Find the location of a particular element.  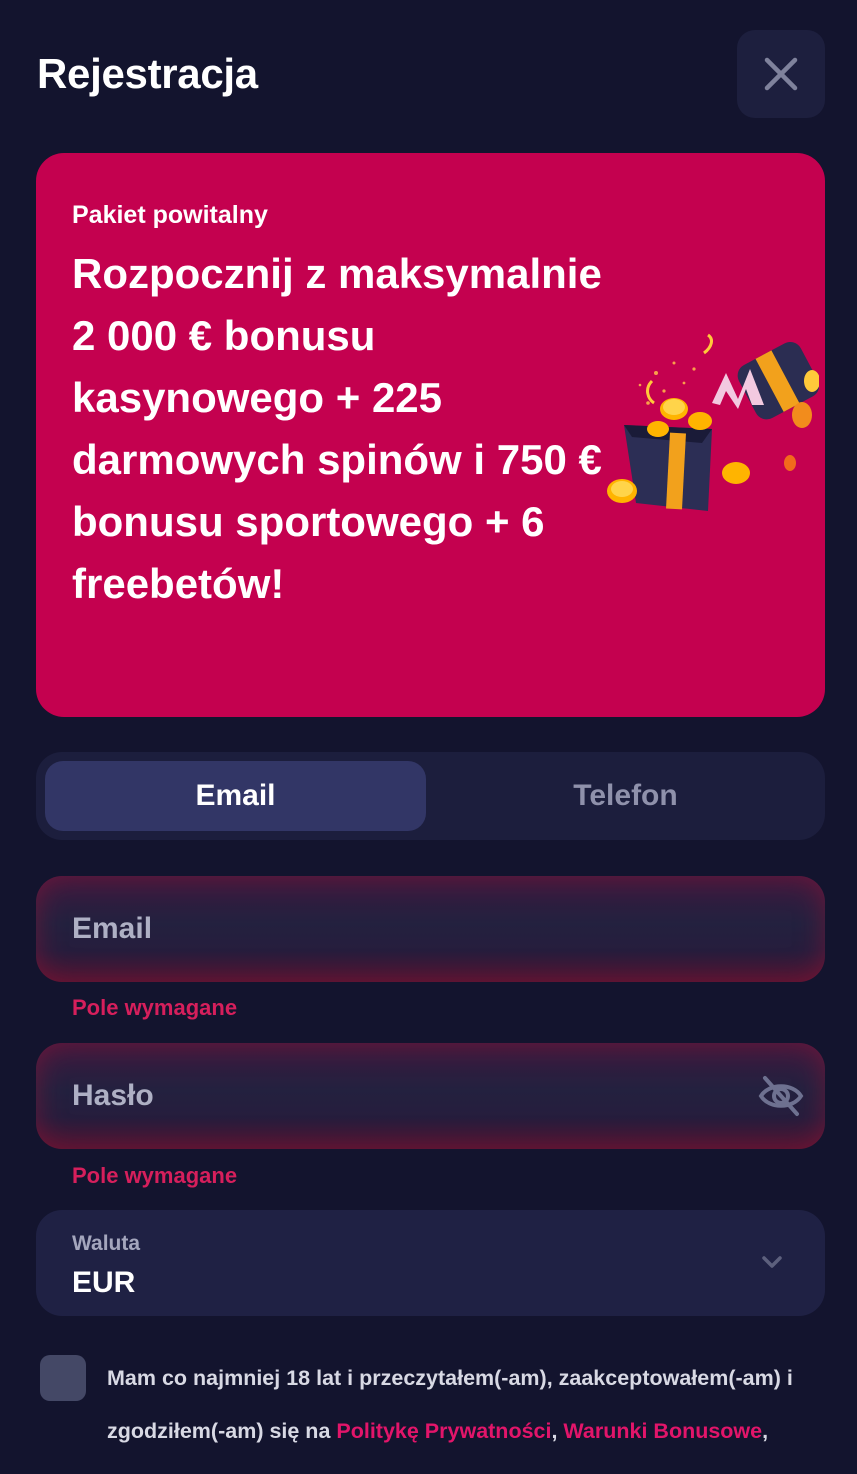

password-error: Pole wymagane is located at coordinates (155, 1175).